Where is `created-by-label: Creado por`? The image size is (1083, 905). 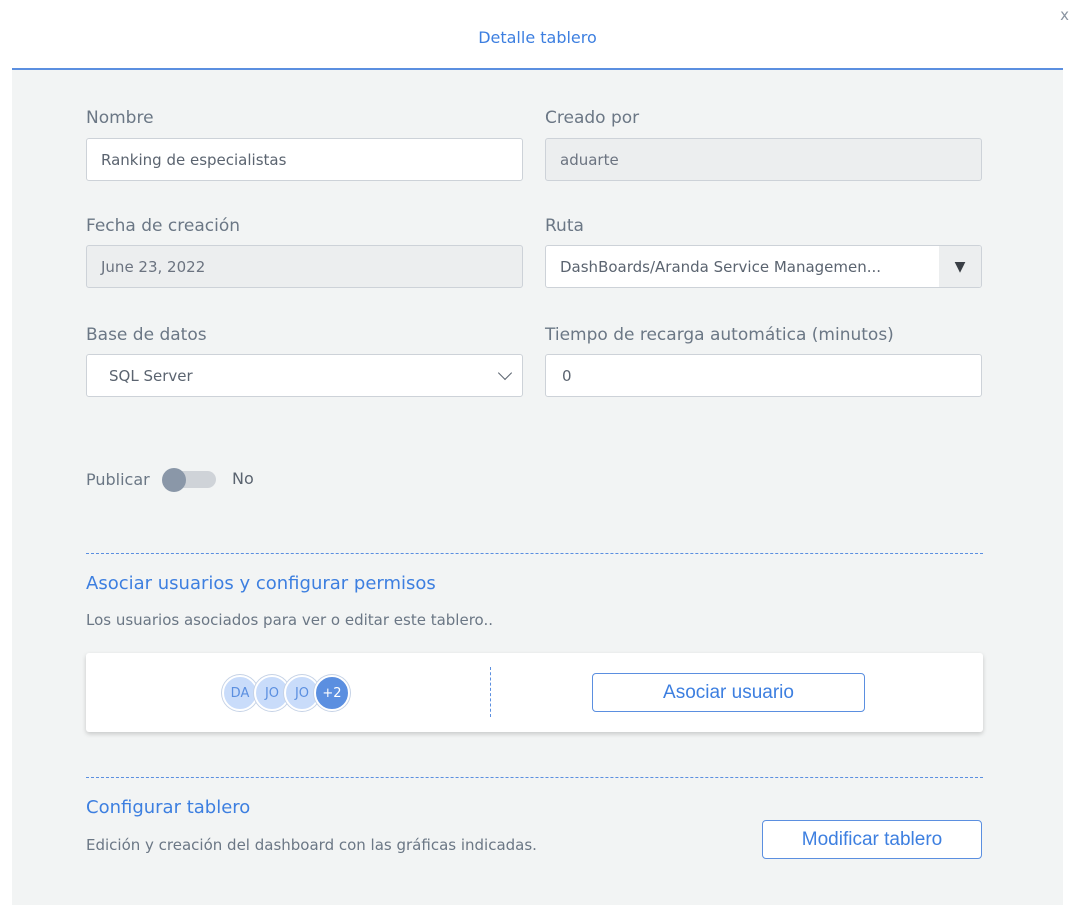 created-by-label: Creado por is located at coordinates (592, 118).